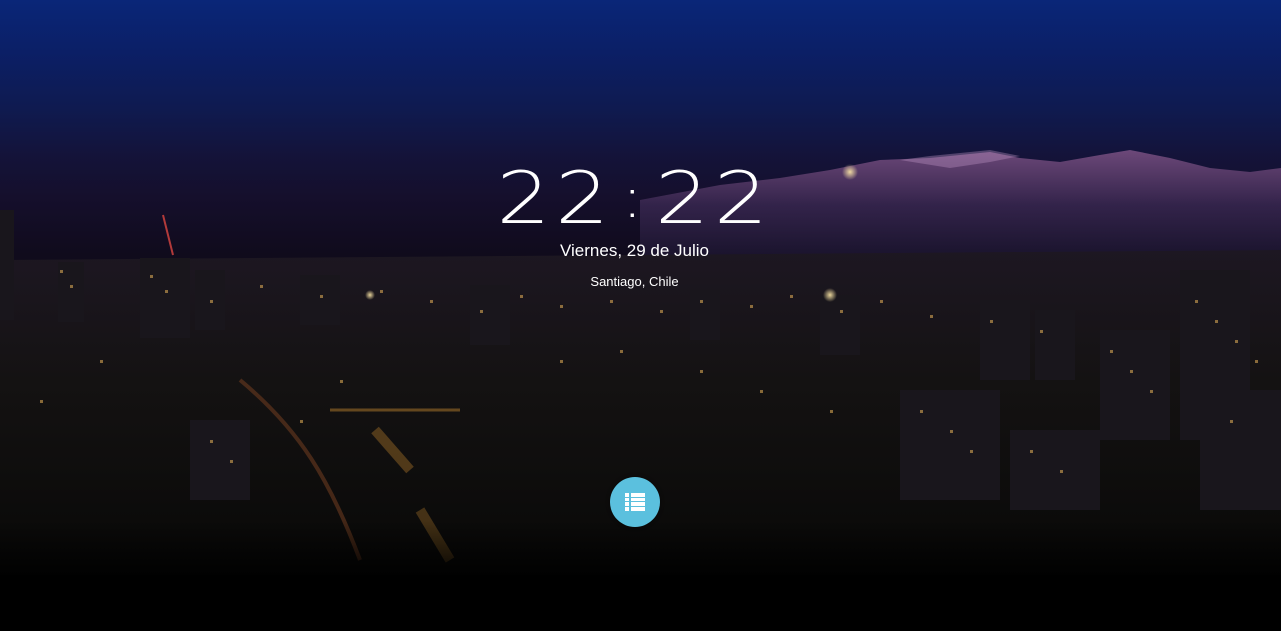 The width and height of the screenshot is (1281, 631). I want to click on location-label: Santiago, Chile, so click(634, 281).